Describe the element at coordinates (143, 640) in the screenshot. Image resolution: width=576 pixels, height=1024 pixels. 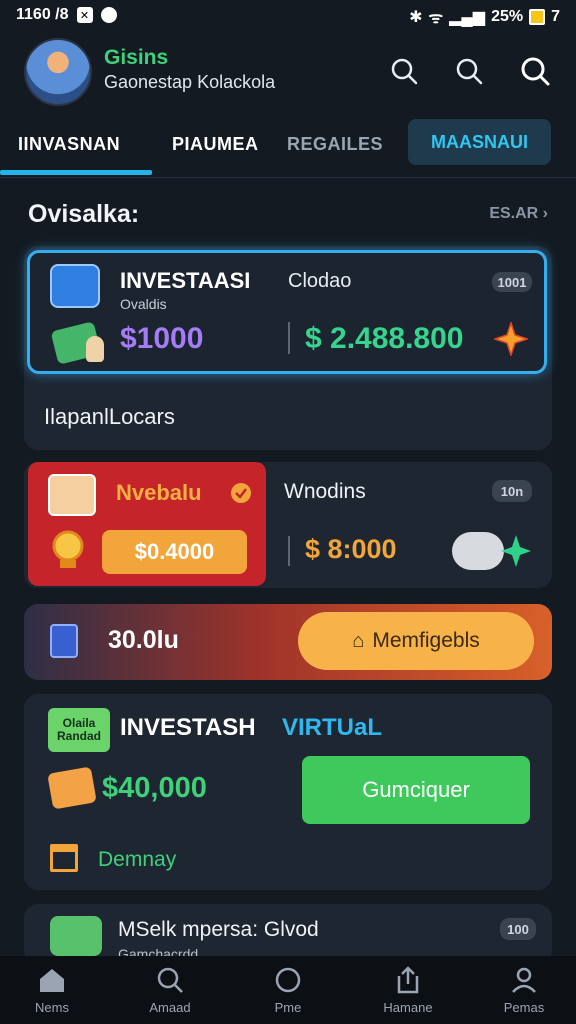
I see `banner-amount: 30.0lu` at that location.